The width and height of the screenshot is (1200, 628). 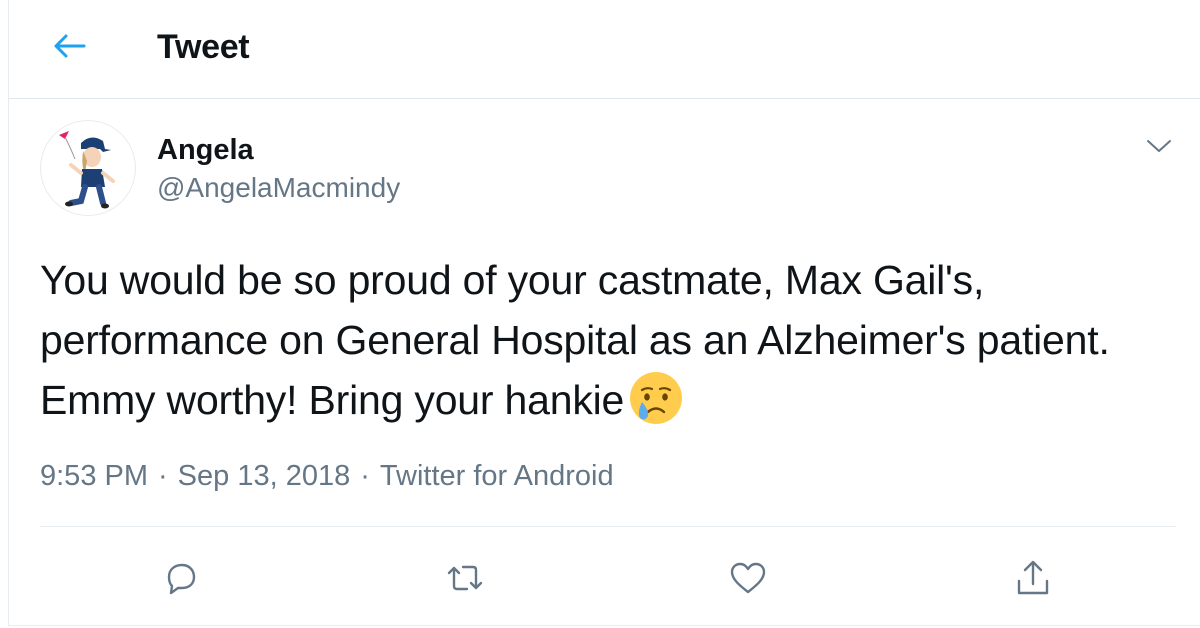 I want to click on retweet-icon, so click(x=465, y=578).